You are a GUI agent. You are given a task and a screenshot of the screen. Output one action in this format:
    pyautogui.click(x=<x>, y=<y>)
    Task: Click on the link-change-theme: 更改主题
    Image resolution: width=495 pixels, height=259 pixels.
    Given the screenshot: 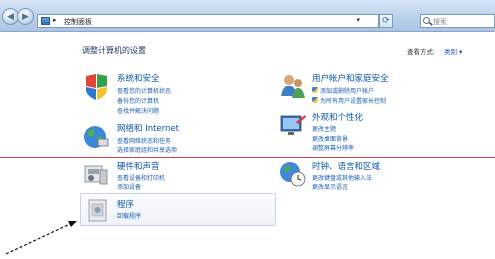 What is the action you would take?
    pyautogui.click(x=324, y=128)
    